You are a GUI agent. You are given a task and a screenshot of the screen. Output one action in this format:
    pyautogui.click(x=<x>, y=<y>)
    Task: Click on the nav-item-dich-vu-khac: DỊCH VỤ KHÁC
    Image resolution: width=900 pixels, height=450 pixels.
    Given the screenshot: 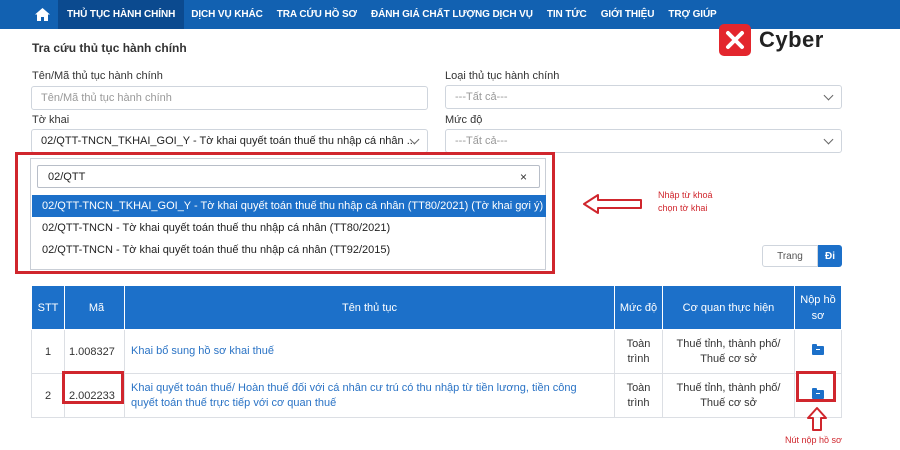 What is the action you would take?
    pyautogui.click(x=227, y=14)
    